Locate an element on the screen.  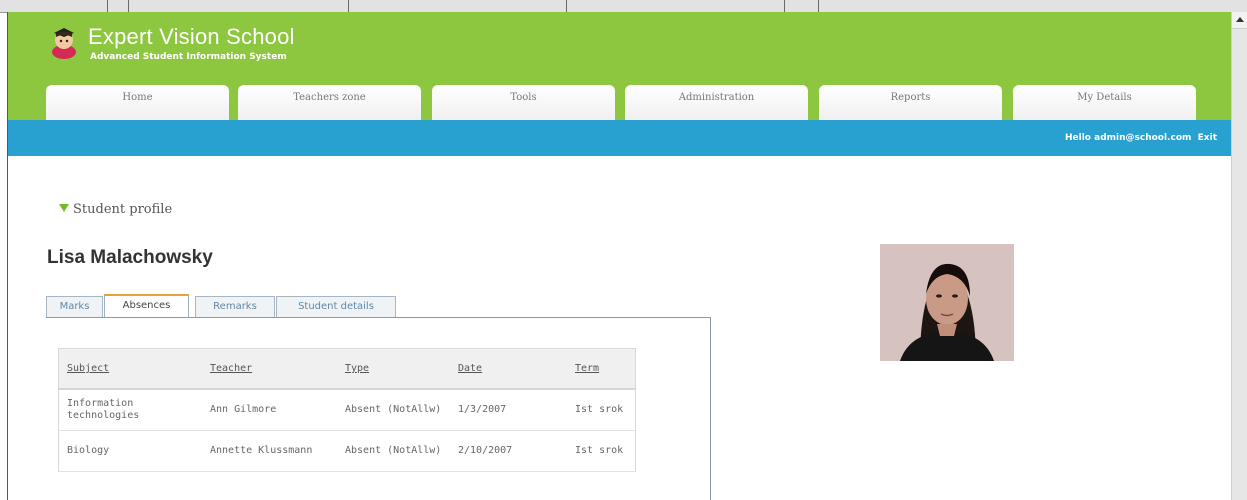
nav-tab-tools: Tools is located at coordinates (523, 102).